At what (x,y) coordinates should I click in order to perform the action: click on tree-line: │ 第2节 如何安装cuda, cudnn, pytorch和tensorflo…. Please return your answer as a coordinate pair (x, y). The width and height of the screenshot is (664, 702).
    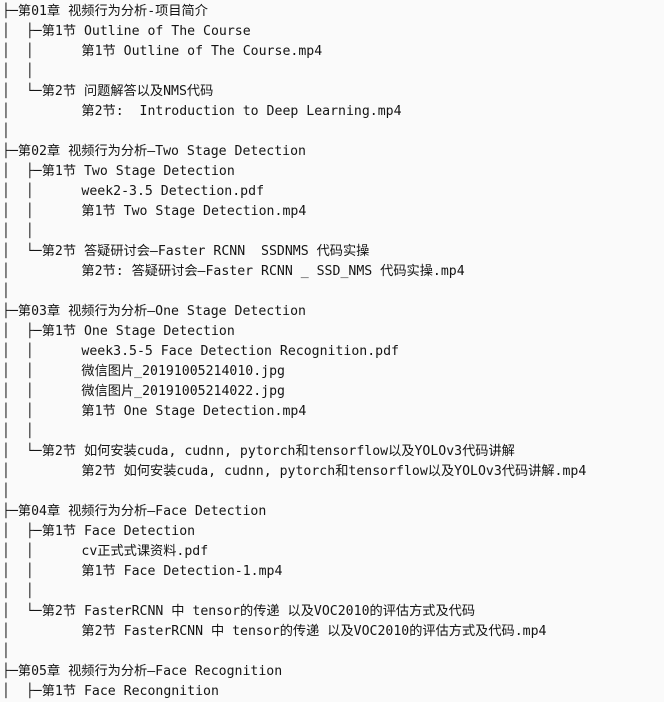
    Looking at the image, I should click on (294, 471).